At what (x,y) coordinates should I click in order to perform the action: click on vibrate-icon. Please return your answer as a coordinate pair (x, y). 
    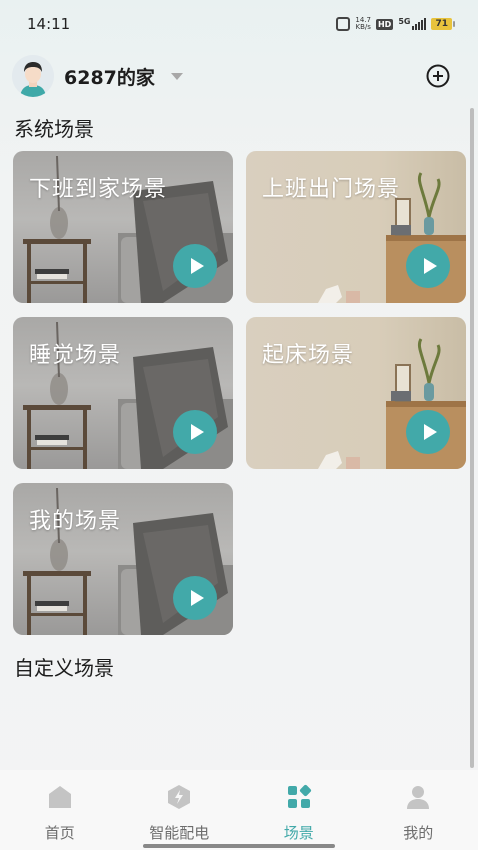
    Looking at the image, I should click on (343, 24).